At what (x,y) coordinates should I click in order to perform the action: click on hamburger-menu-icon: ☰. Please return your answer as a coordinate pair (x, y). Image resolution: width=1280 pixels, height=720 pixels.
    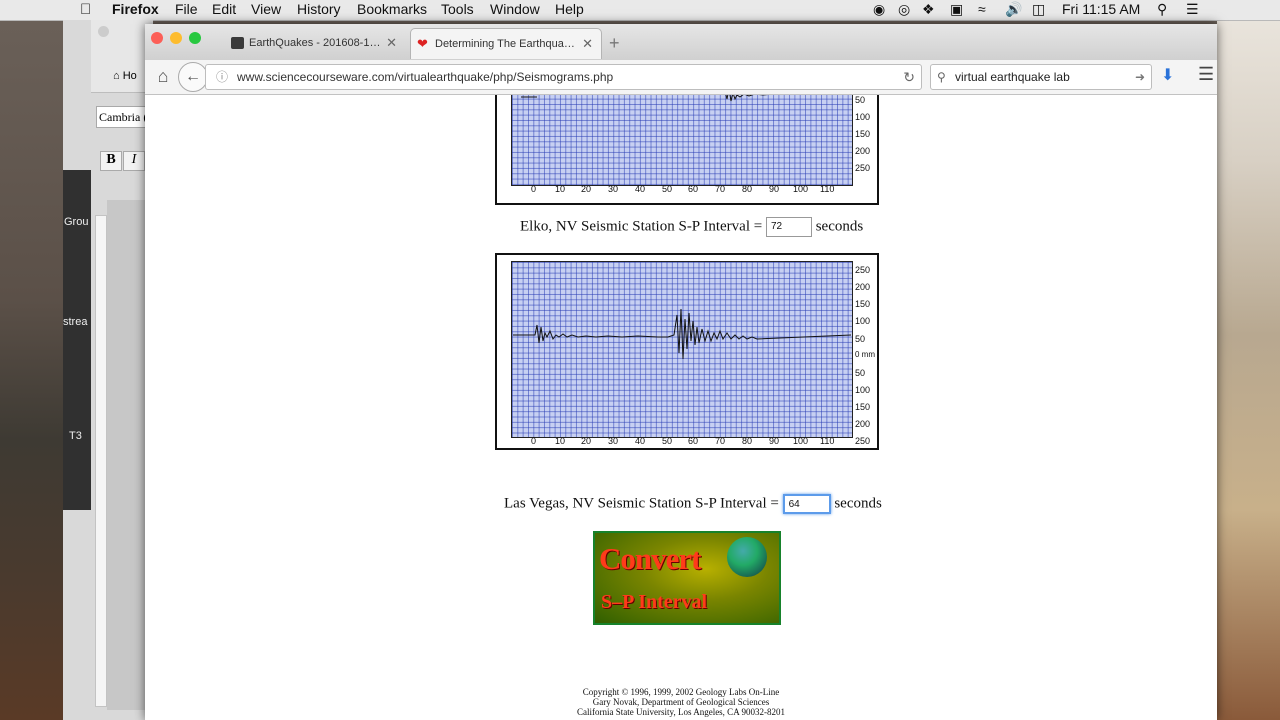
    Looking at the image, I should click on (1206, 74).